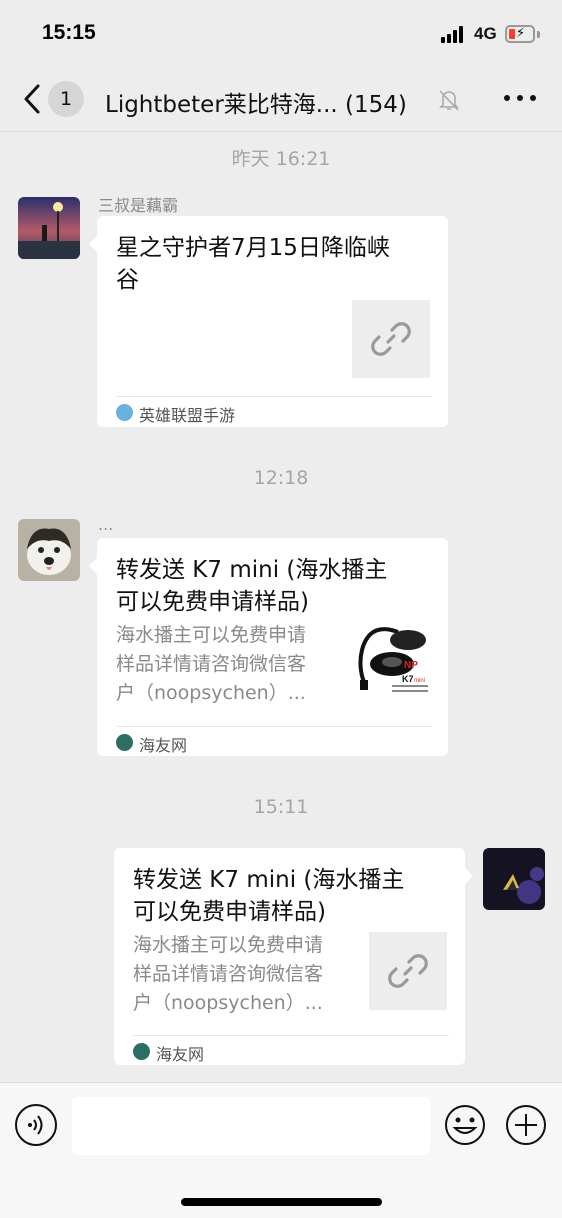 The image size is (562, 1218). What do you see at coordinates (391, 661) in the screenshot?
I see `product-image: NP K7 mini` at bounding box center [391, 661].